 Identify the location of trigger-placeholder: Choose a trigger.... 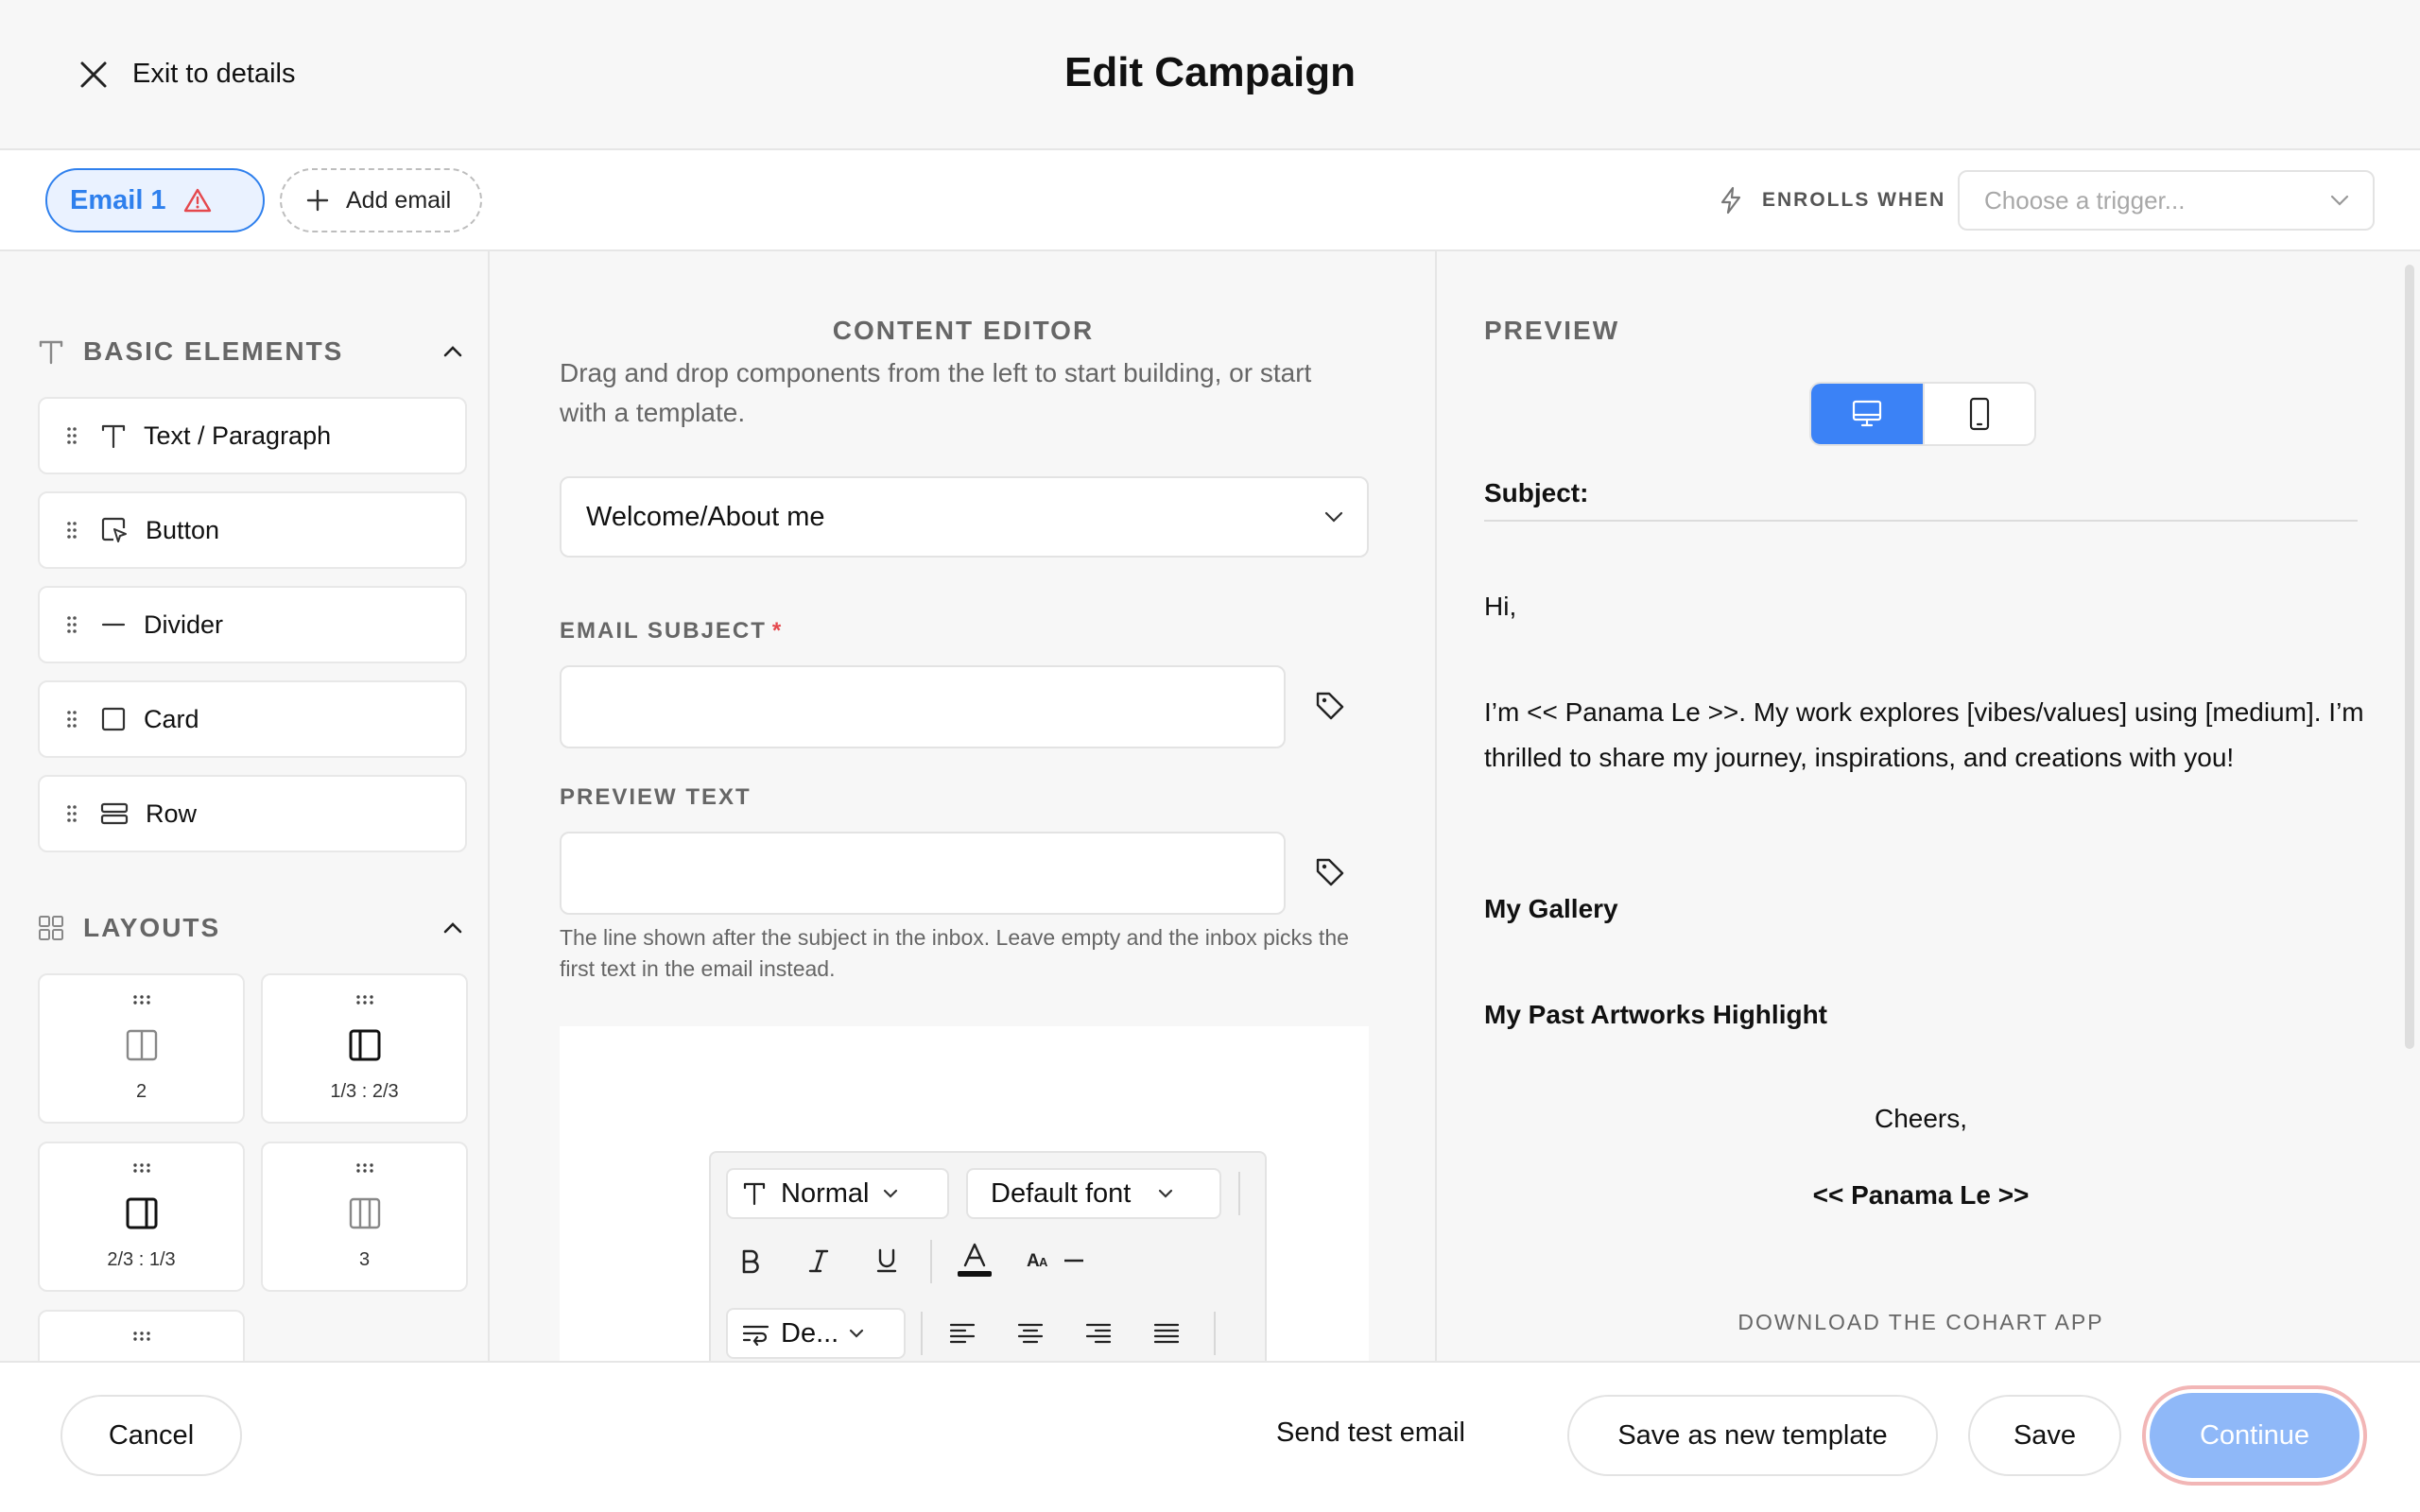
(2085, 200).